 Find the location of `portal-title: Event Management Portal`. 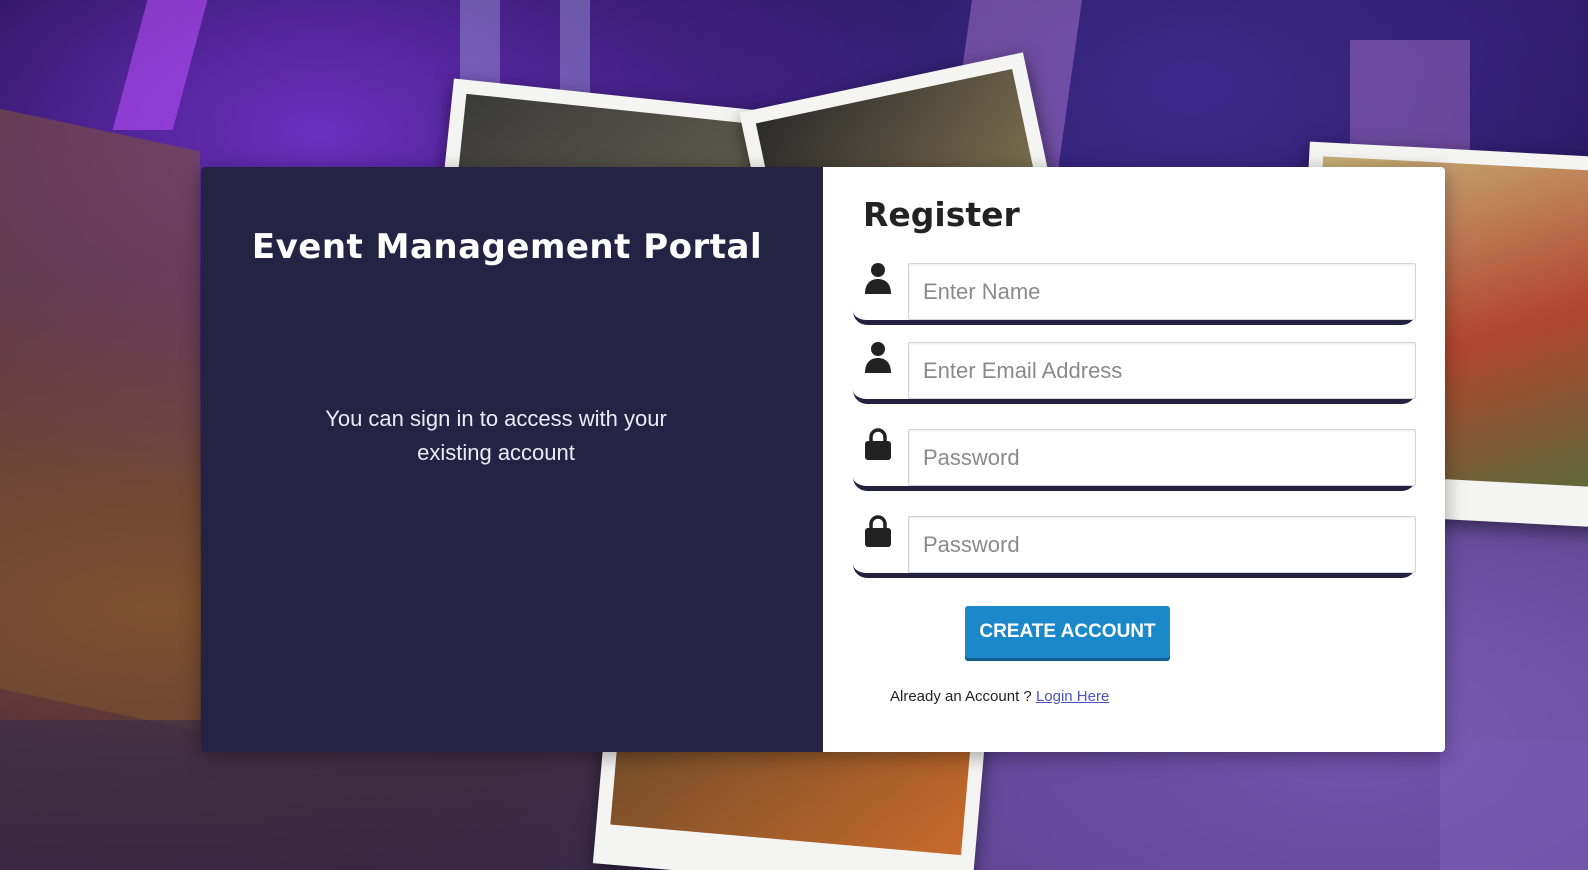

portal-title: Event Management Portal is located at coordinates (507, 247).